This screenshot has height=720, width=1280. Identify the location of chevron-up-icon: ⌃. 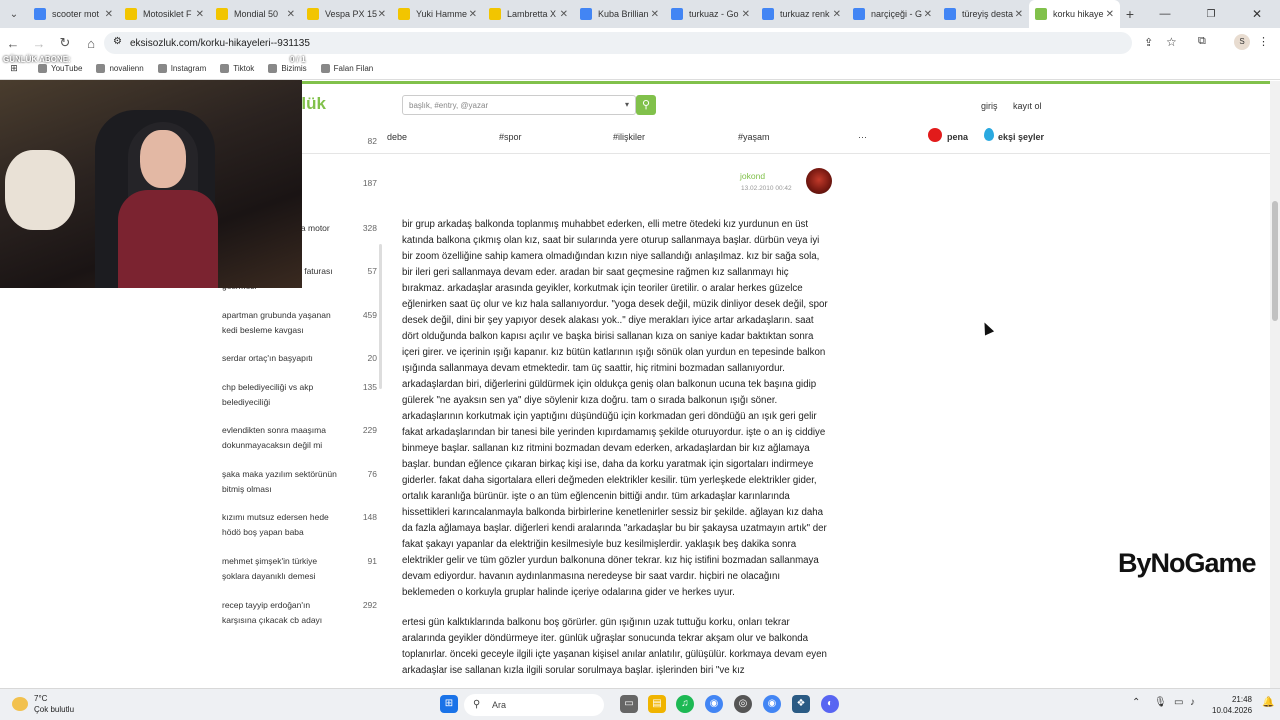
(1136, 702).